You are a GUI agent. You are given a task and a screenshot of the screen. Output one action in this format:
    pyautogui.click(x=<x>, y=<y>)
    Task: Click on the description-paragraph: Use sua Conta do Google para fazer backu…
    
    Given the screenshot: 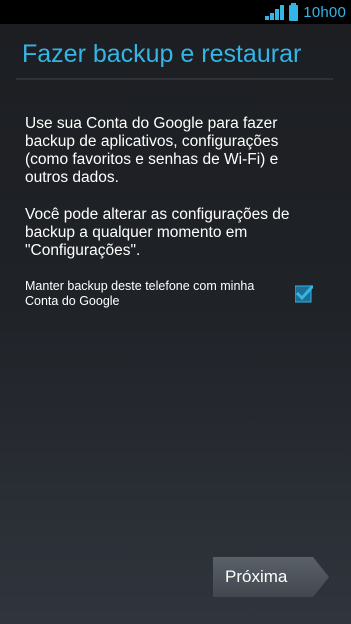 What is the action you would take?
    pyautogui.click(x=152, y=150)
    